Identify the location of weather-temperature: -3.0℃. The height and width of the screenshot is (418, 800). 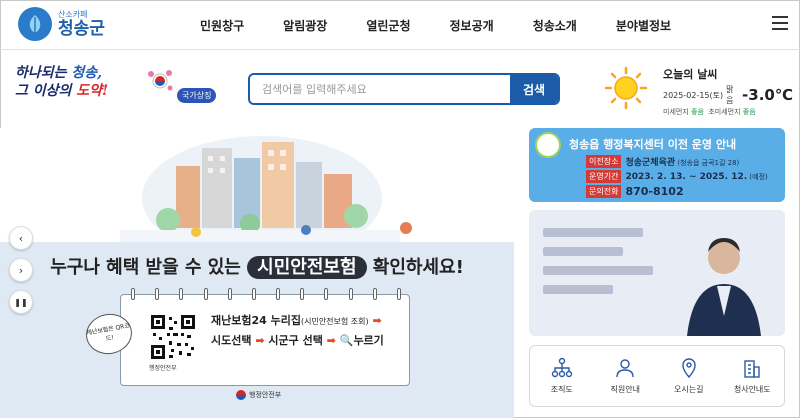
(767, 95).